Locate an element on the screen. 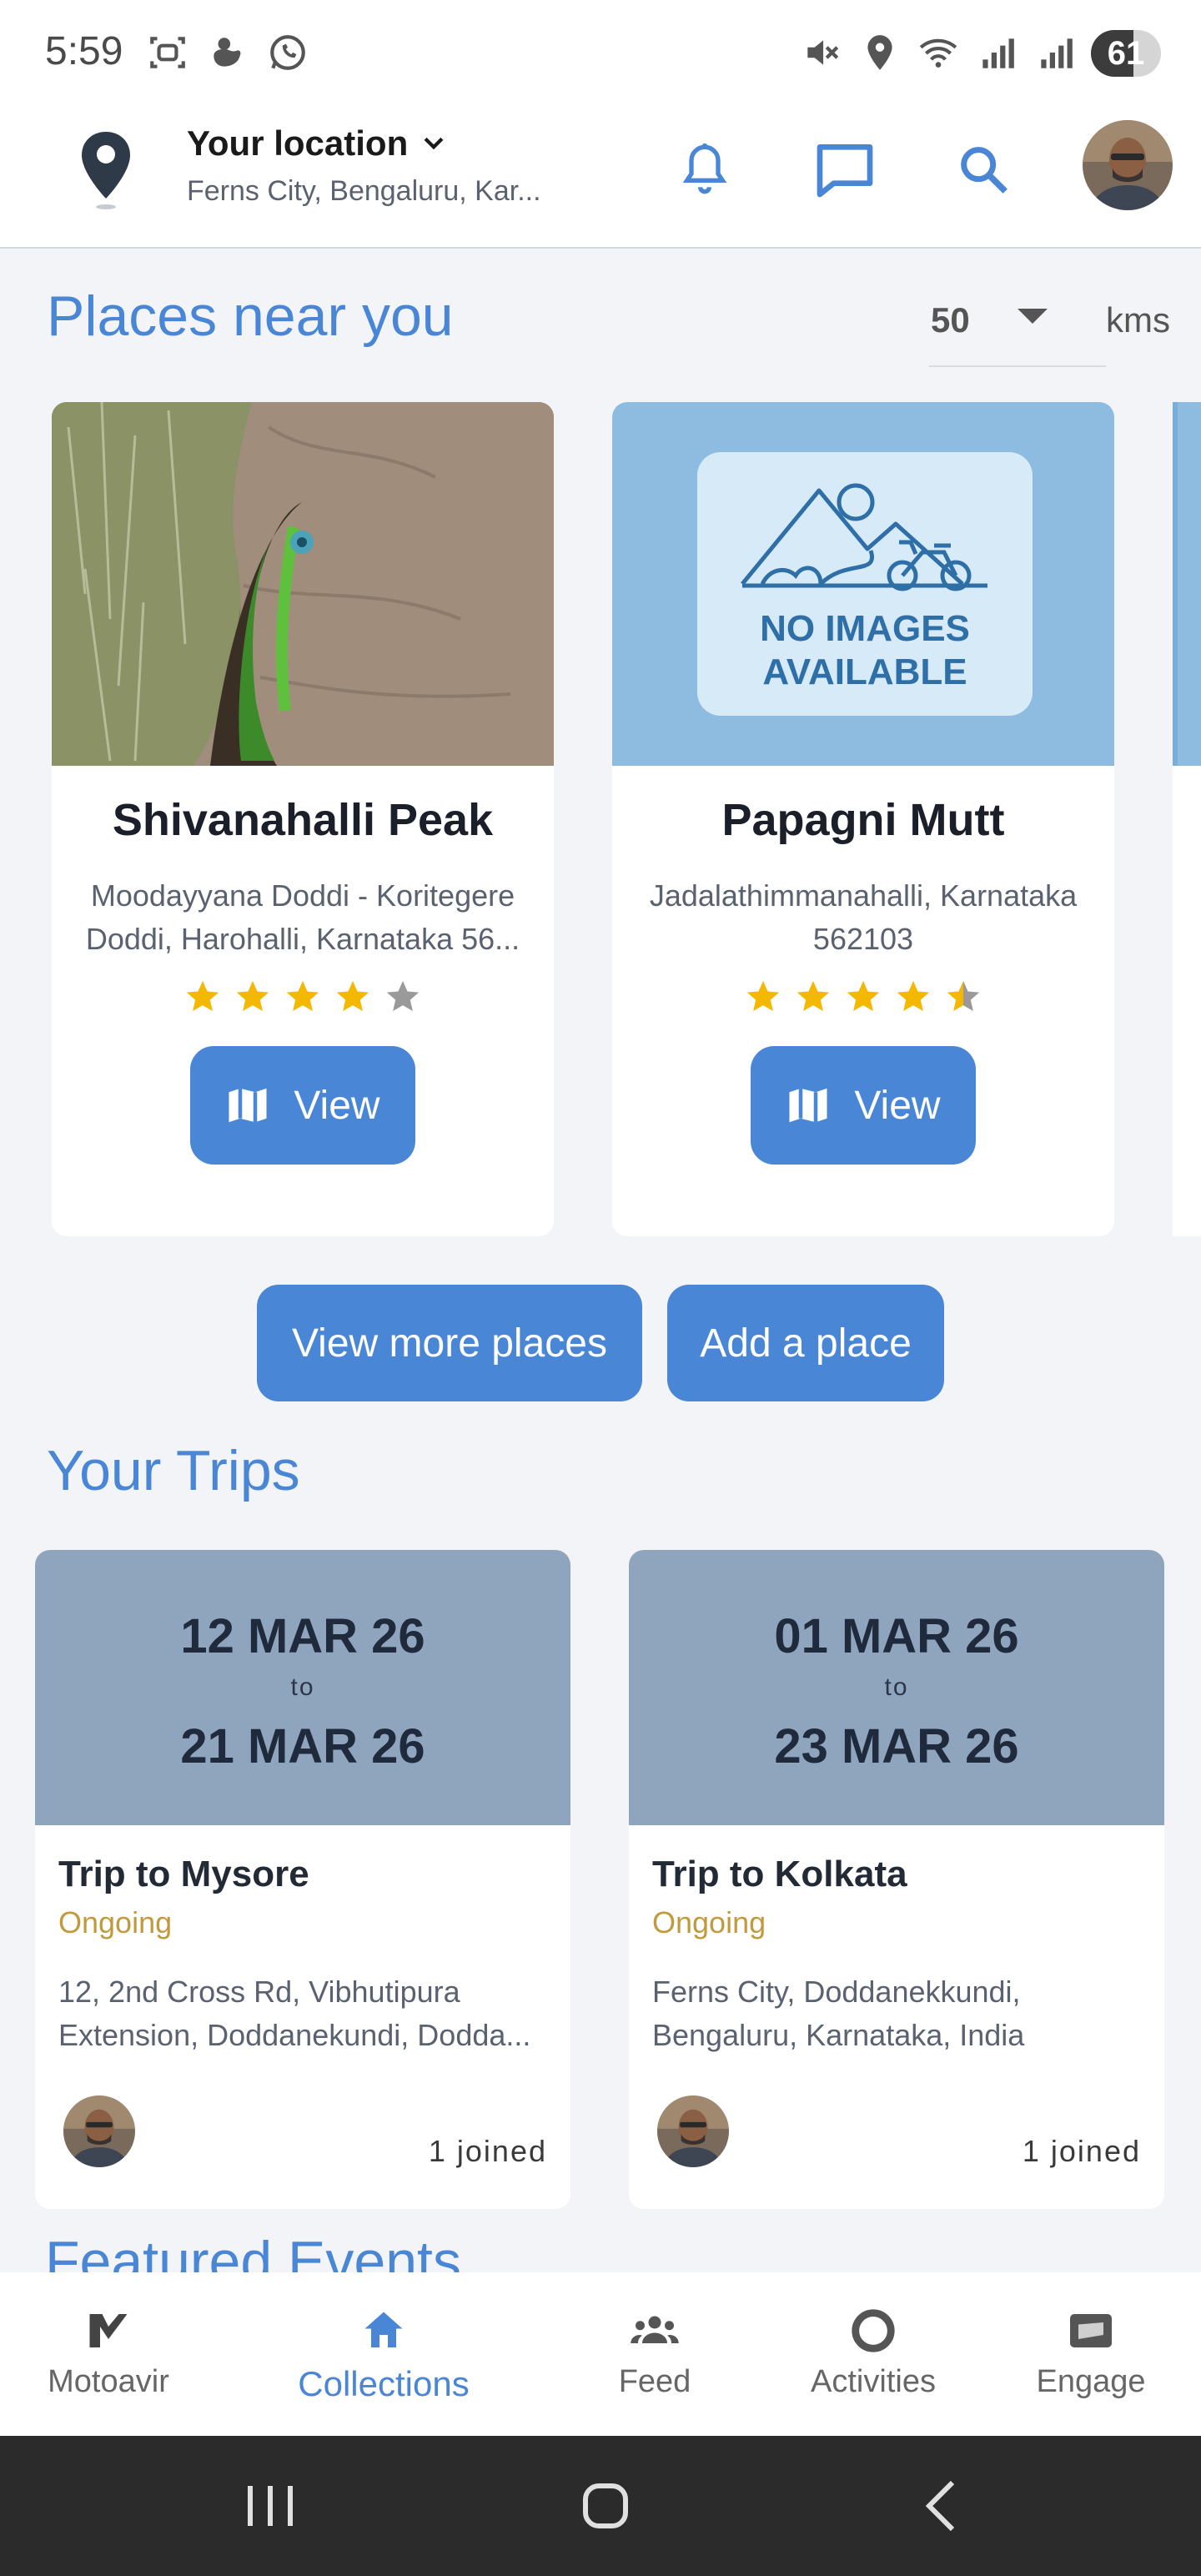 The image size is (1201, 2576). trip-dates: 01 MAR 26 to 23 MAR 26 is located at coordinates (897, 1687).